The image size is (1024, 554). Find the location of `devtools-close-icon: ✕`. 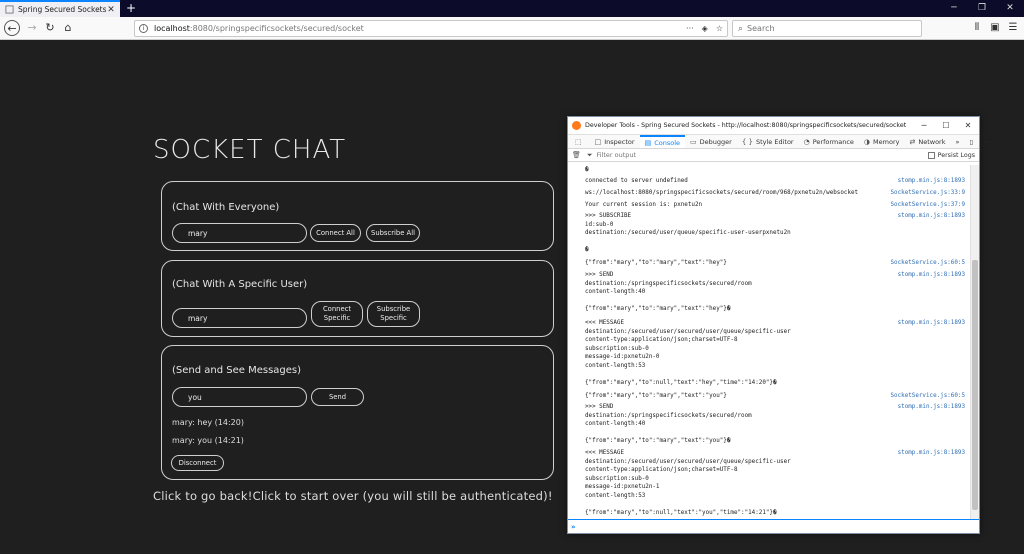

devtools-close-icon: ✕ is located at coordinates (968, 125).